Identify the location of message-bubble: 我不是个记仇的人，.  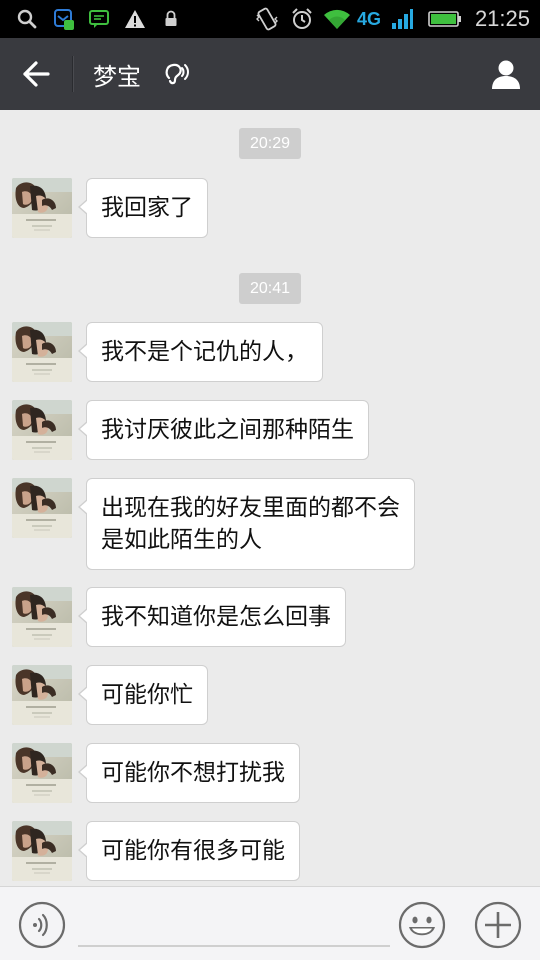
(200, 352).